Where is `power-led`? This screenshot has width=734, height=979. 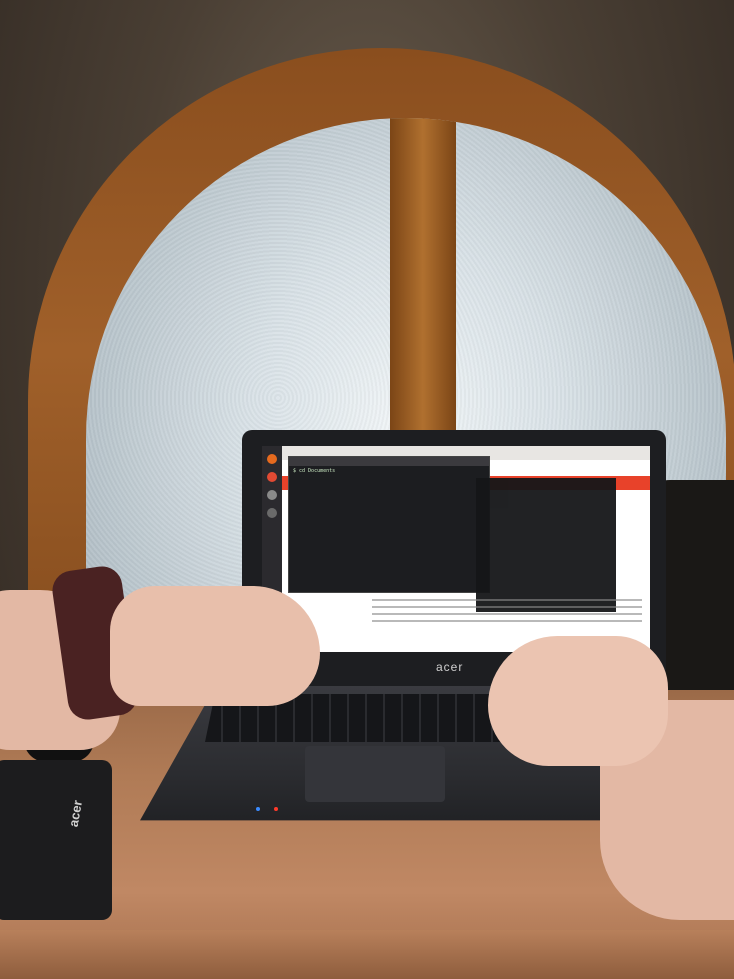
power-led is located at coordinates (258, 809).